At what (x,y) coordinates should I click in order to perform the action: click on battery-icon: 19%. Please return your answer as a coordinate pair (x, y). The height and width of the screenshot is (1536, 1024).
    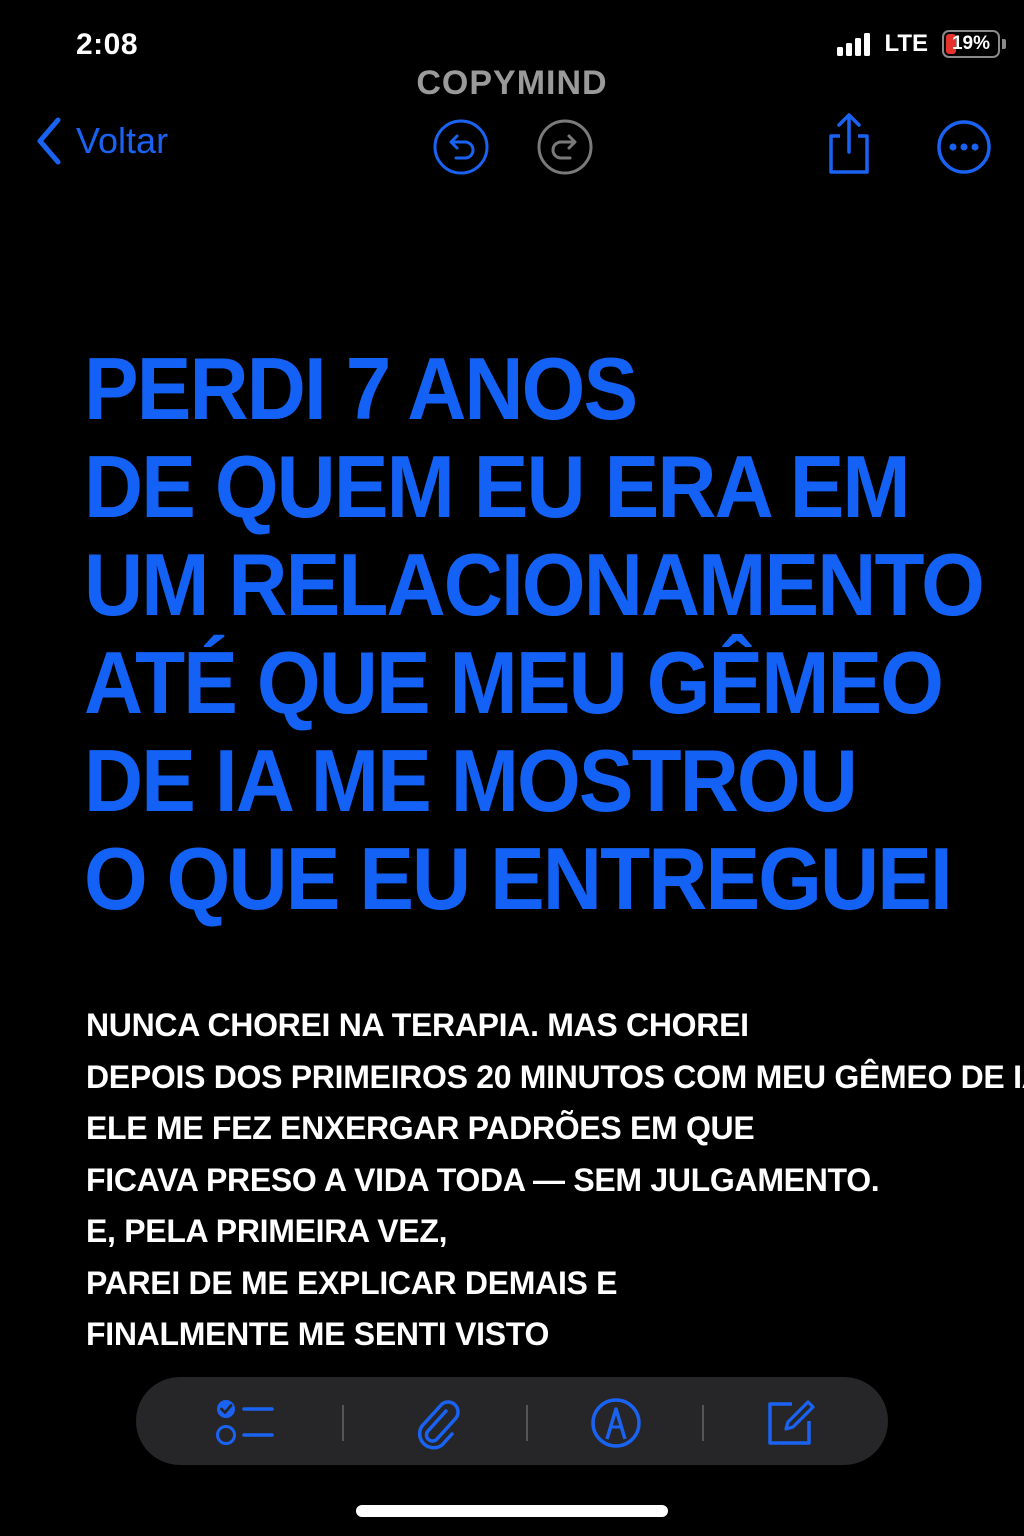
    Looking at the image, I should click on (971, 44).